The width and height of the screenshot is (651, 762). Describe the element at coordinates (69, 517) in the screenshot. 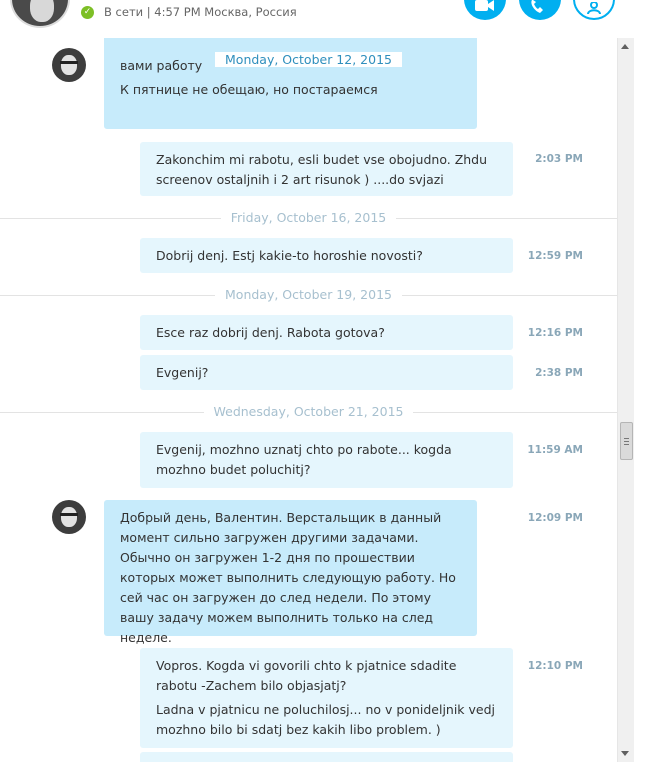

I see `sender-avatar` at that location.